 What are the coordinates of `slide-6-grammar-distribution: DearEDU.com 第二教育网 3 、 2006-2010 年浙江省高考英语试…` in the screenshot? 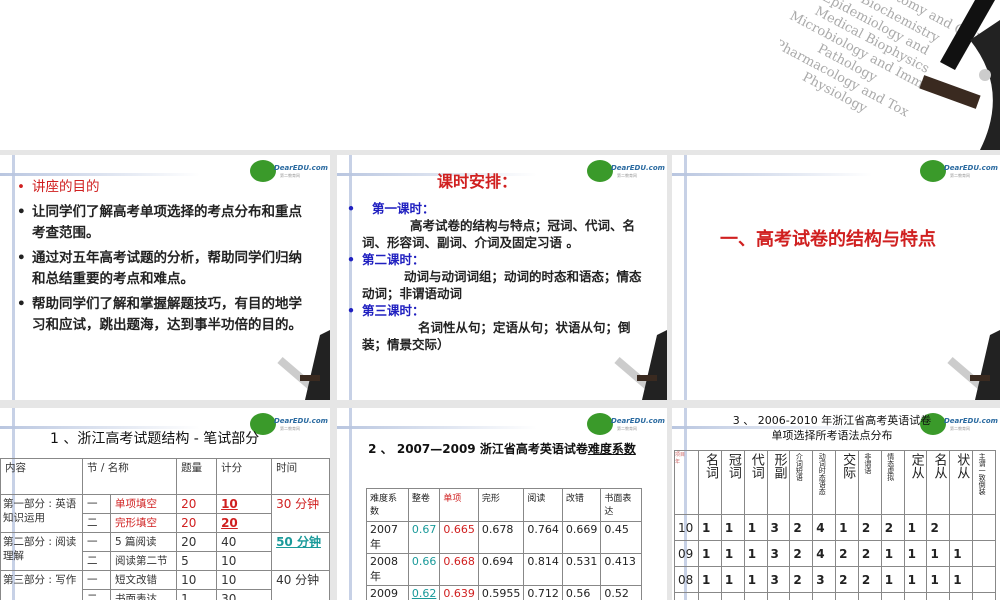 It's located at (836, 504).